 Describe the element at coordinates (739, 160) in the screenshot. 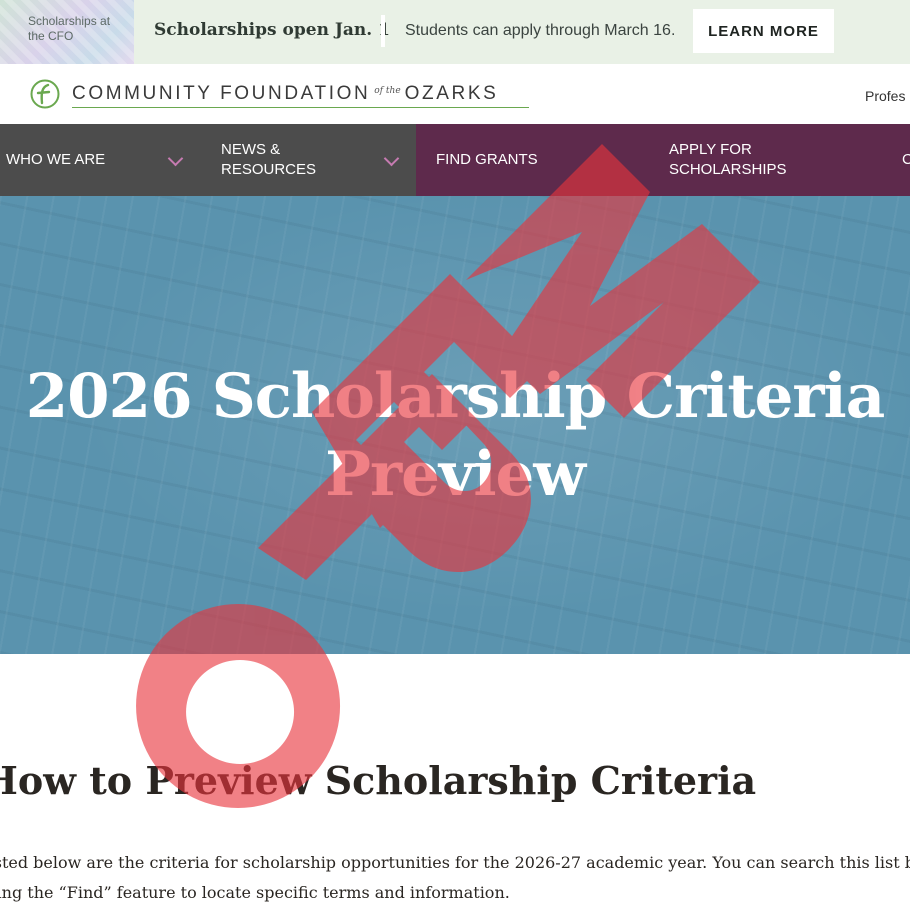

I see `nav-item-apply-for-scholarships: APPLY FOR SCHOLARSHIPS` at that location.